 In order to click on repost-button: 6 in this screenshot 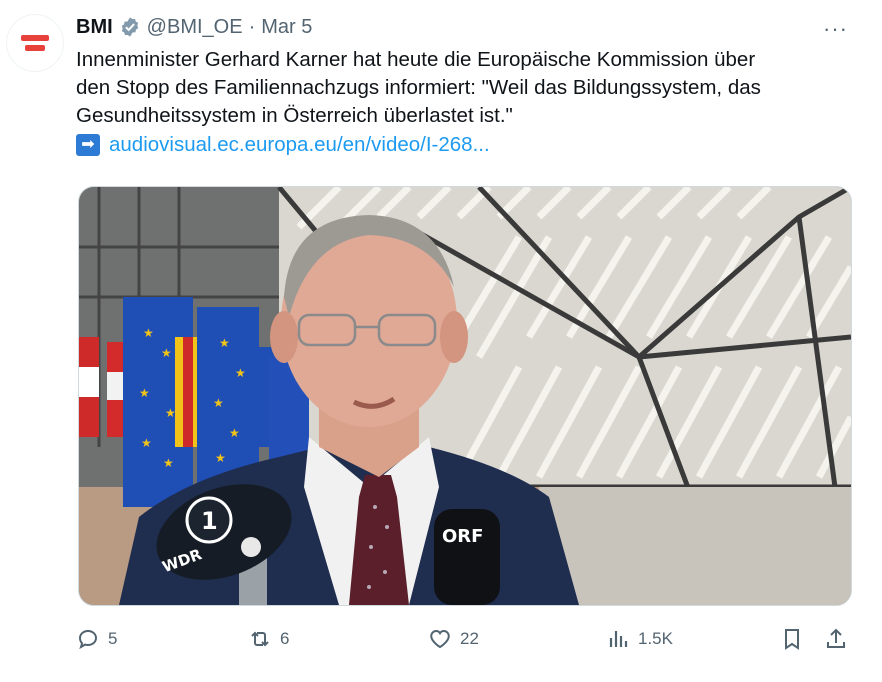, I will do `click(268, 639)`.